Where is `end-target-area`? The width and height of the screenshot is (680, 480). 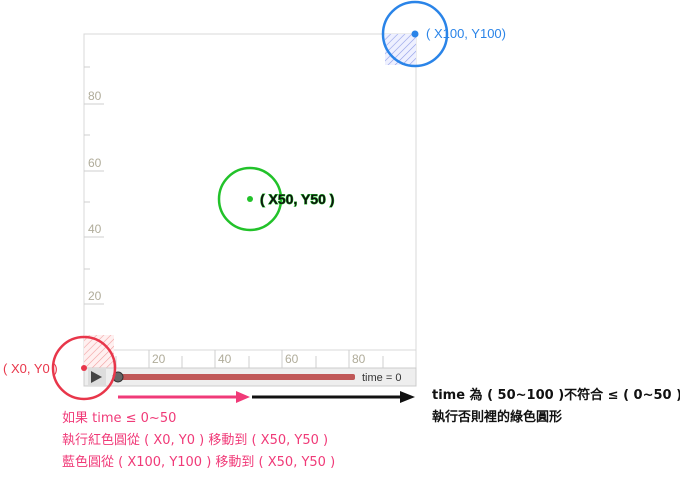
end-target-area is located at coordinates (400, 49).